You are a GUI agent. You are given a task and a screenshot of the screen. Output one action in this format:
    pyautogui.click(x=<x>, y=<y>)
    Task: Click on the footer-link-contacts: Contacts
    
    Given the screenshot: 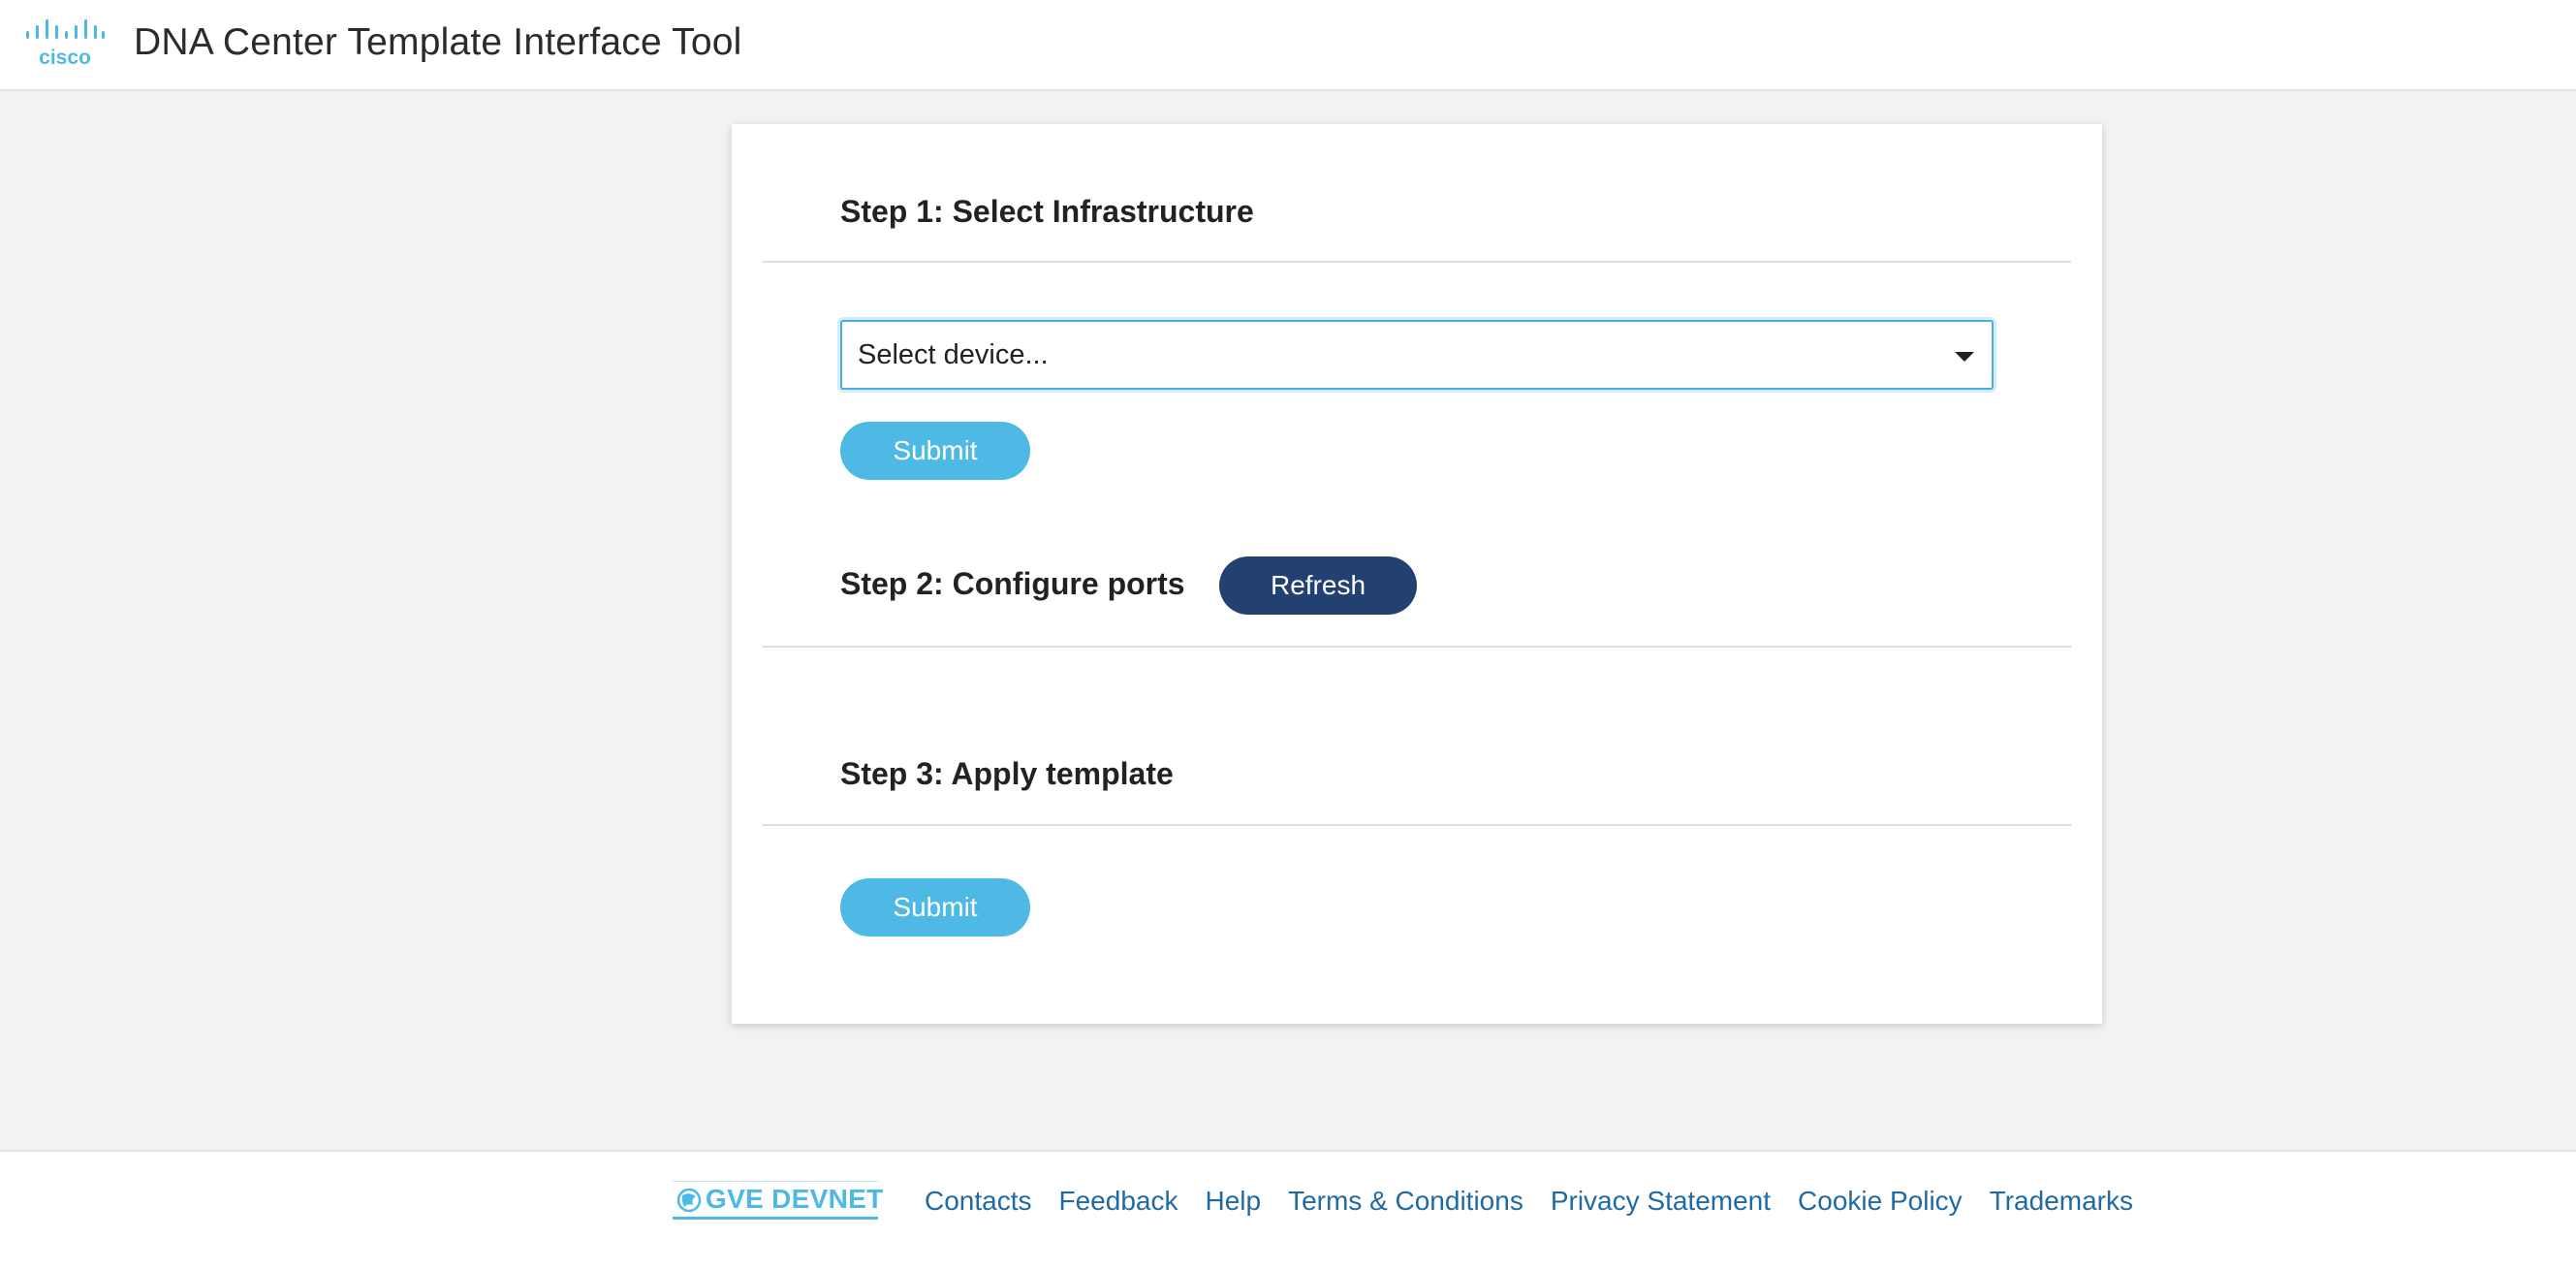 What is the action you would take?
    pyautogui.click(x=978, y=1201)
    